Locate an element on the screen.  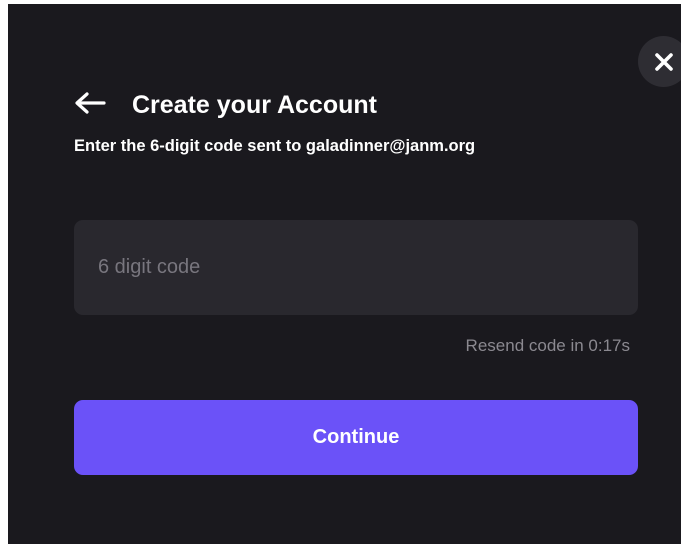
continue-button: Continue is located at coordinates (356, 437).